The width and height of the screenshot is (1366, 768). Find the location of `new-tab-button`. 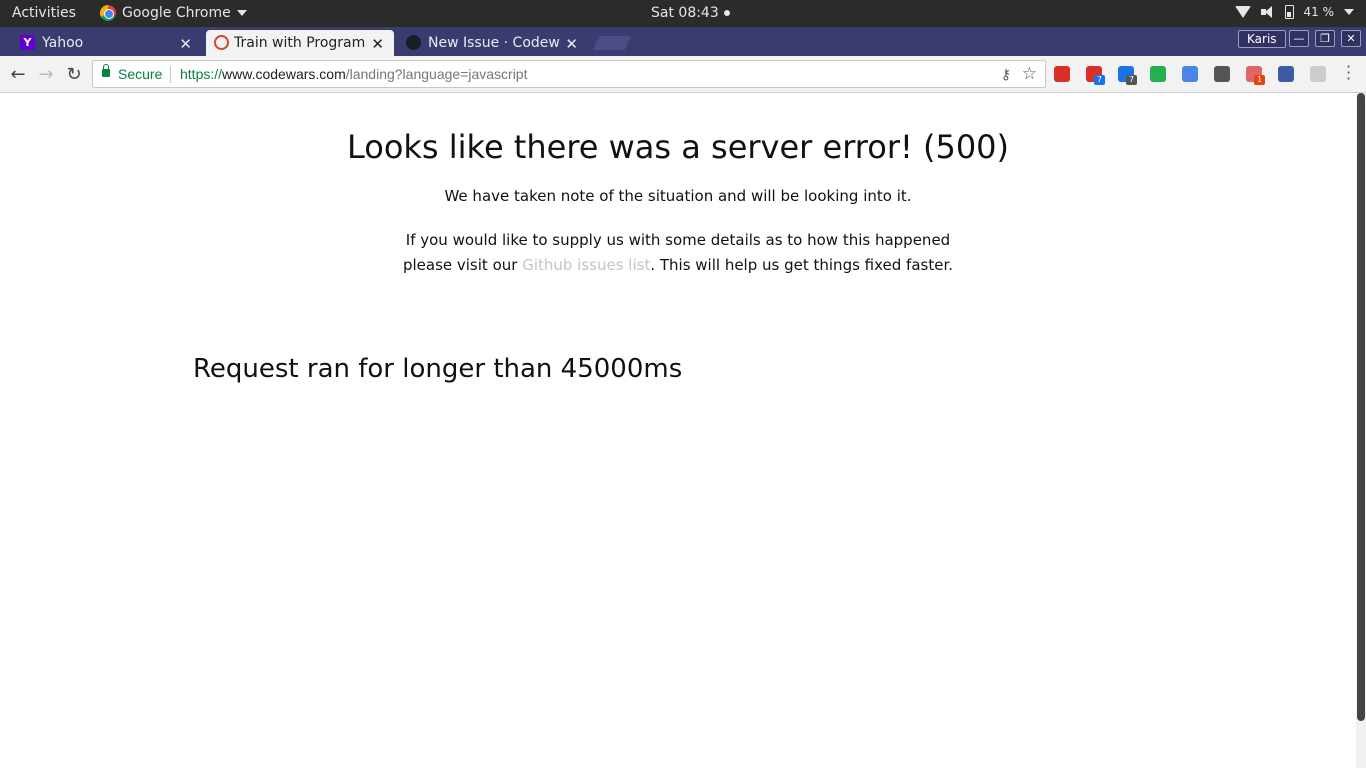

new-tab-button is located at coordinates (612, 43).